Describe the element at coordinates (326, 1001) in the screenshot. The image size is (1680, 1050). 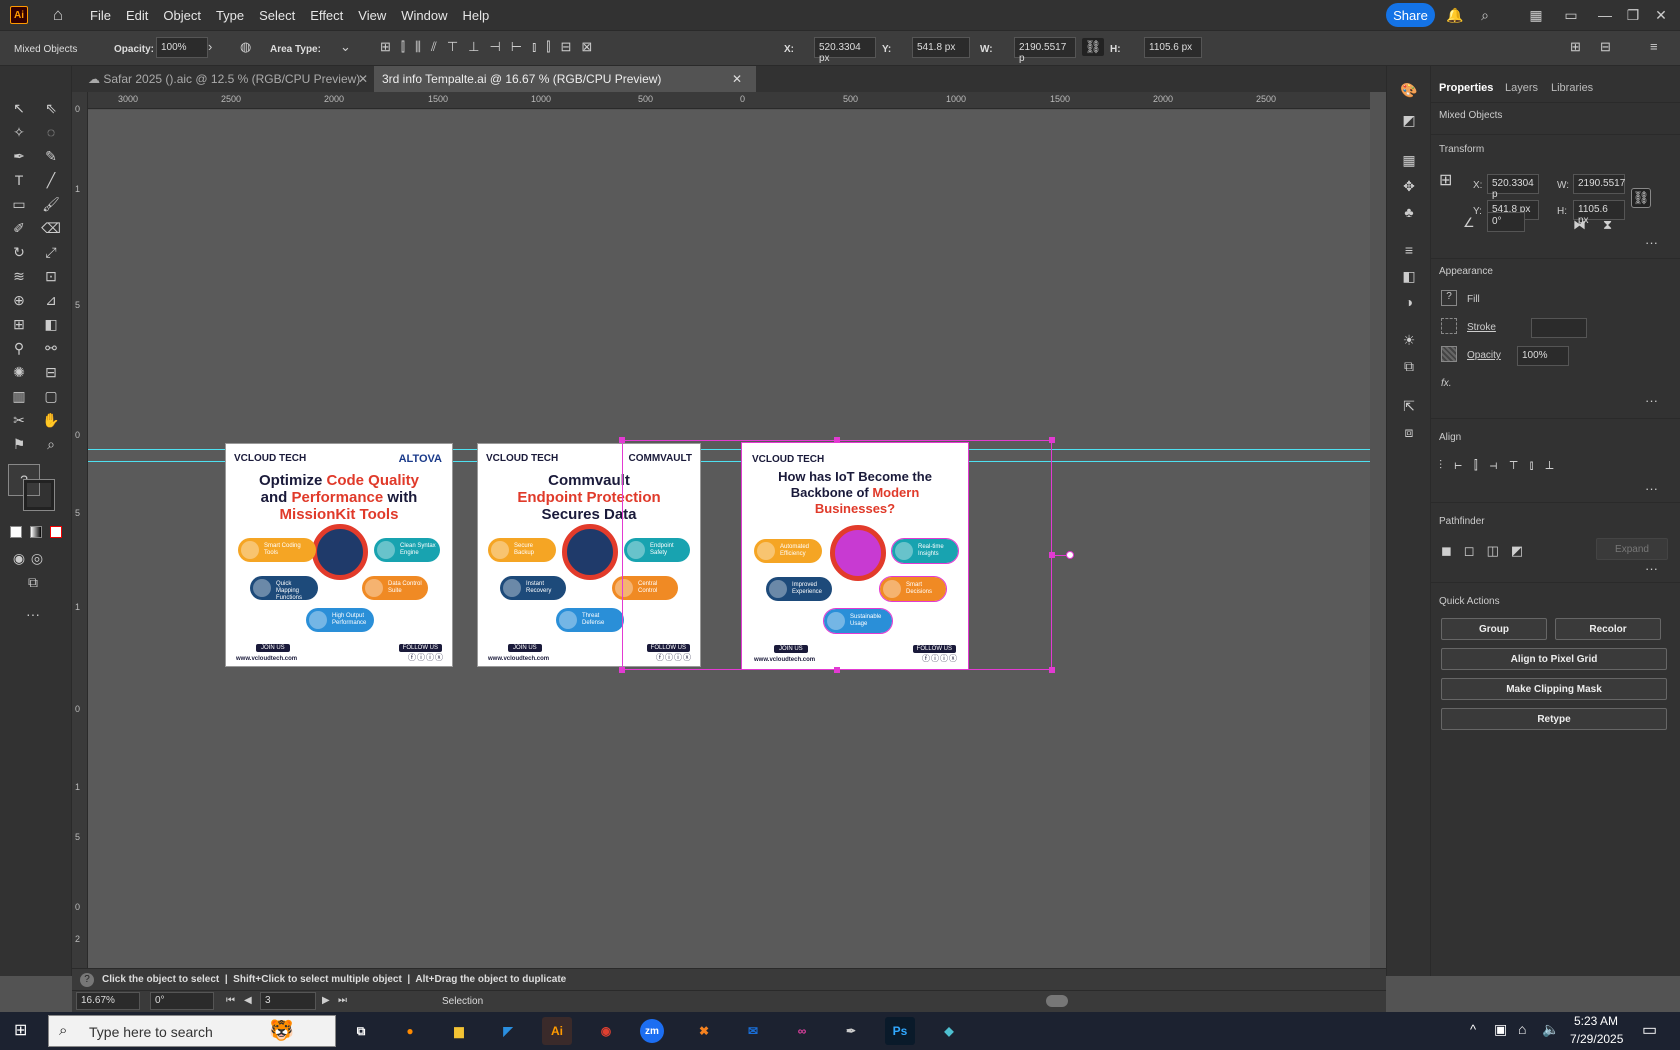
I see `next-artboard-icon: ▶` at that location.